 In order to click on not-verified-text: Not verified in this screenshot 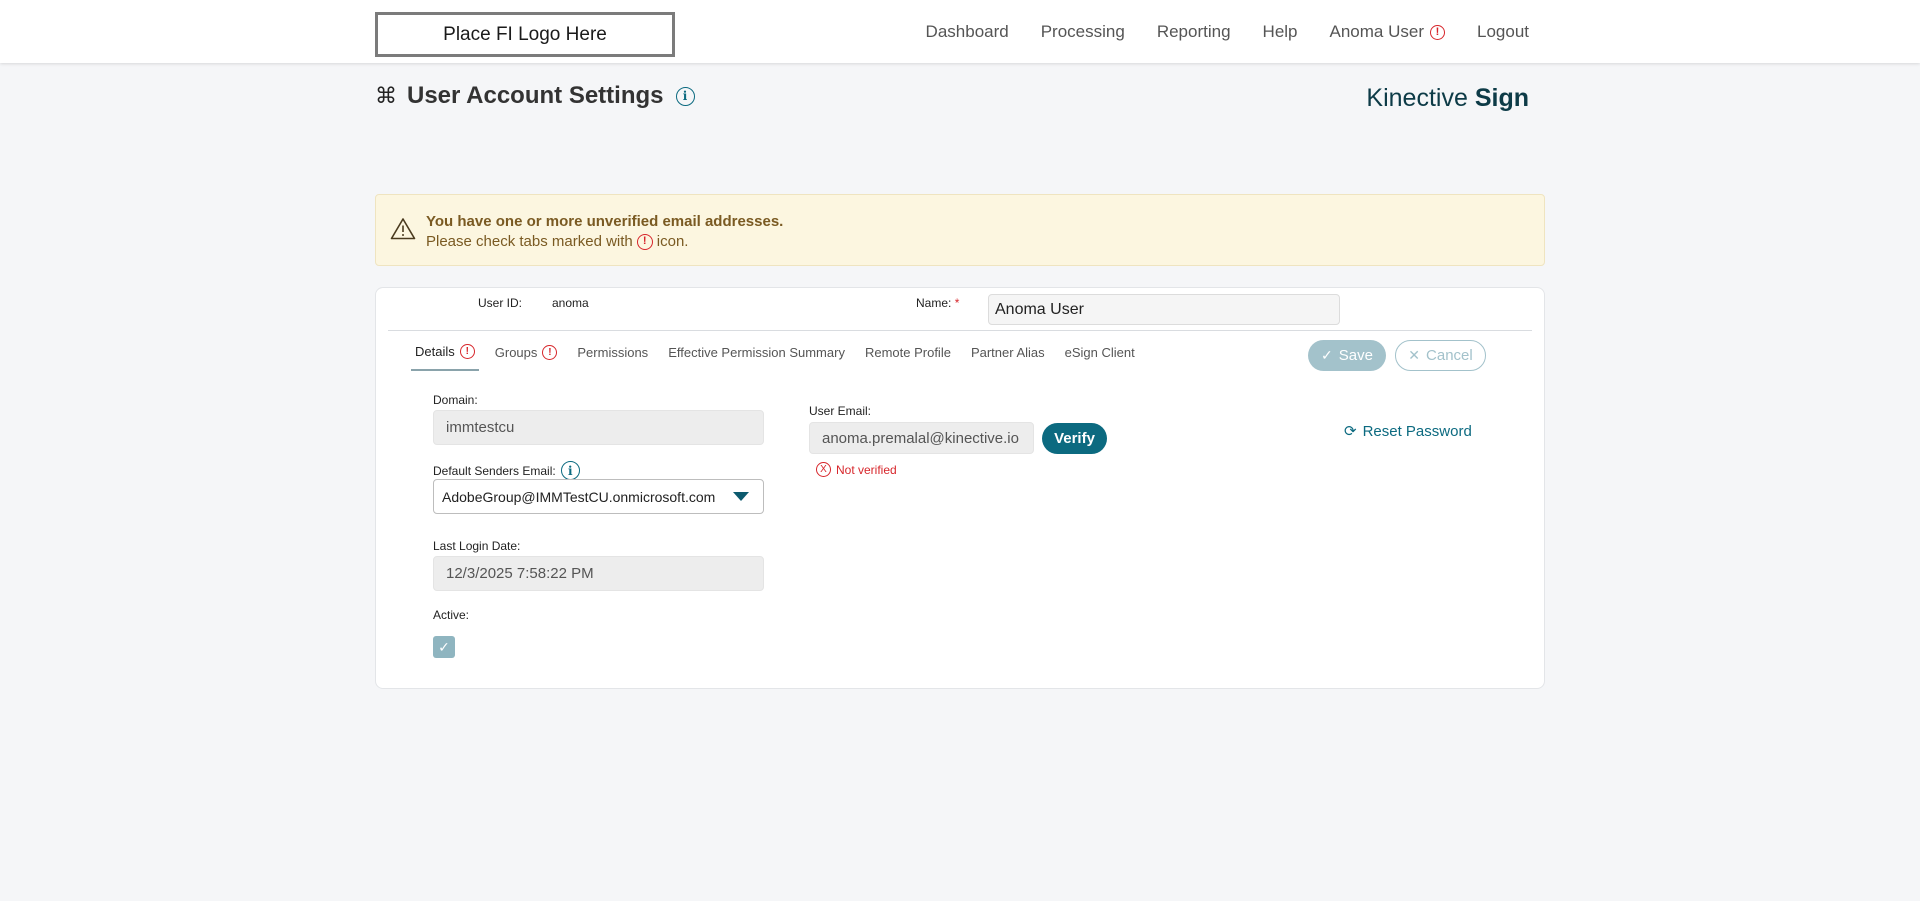, I will do `click(866, 469)`.